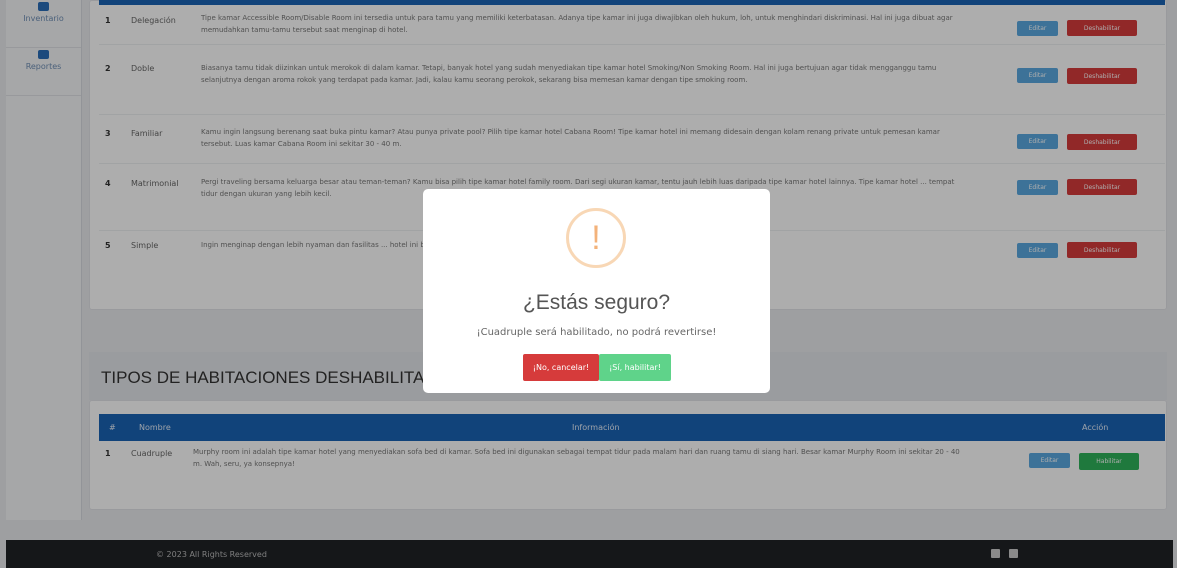 Image resolution: width=1177 pixels, height=568 pixels. I want to click on cancel-button: ¡No, cancelar!, so click(561, 367).